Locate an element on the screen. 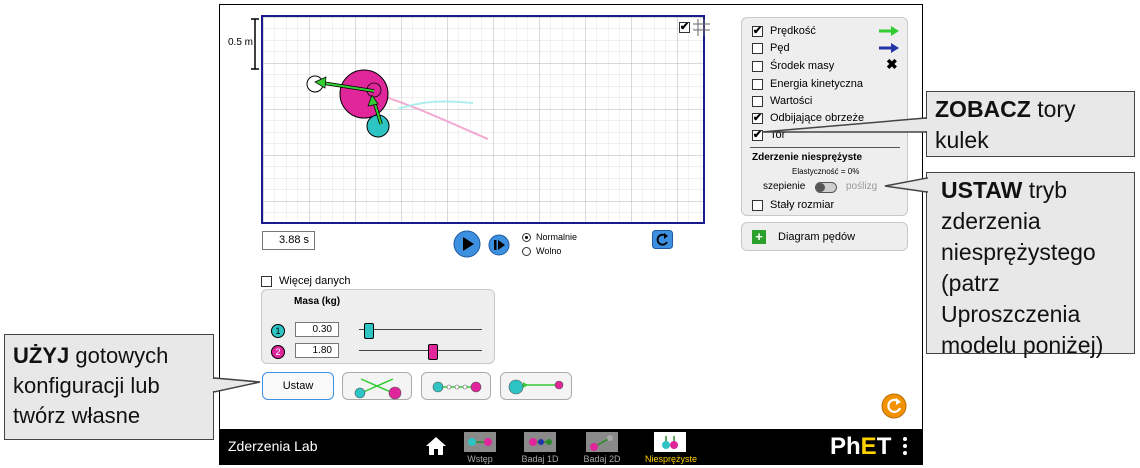  preset-approach-button is located at coordinates (536, 386).